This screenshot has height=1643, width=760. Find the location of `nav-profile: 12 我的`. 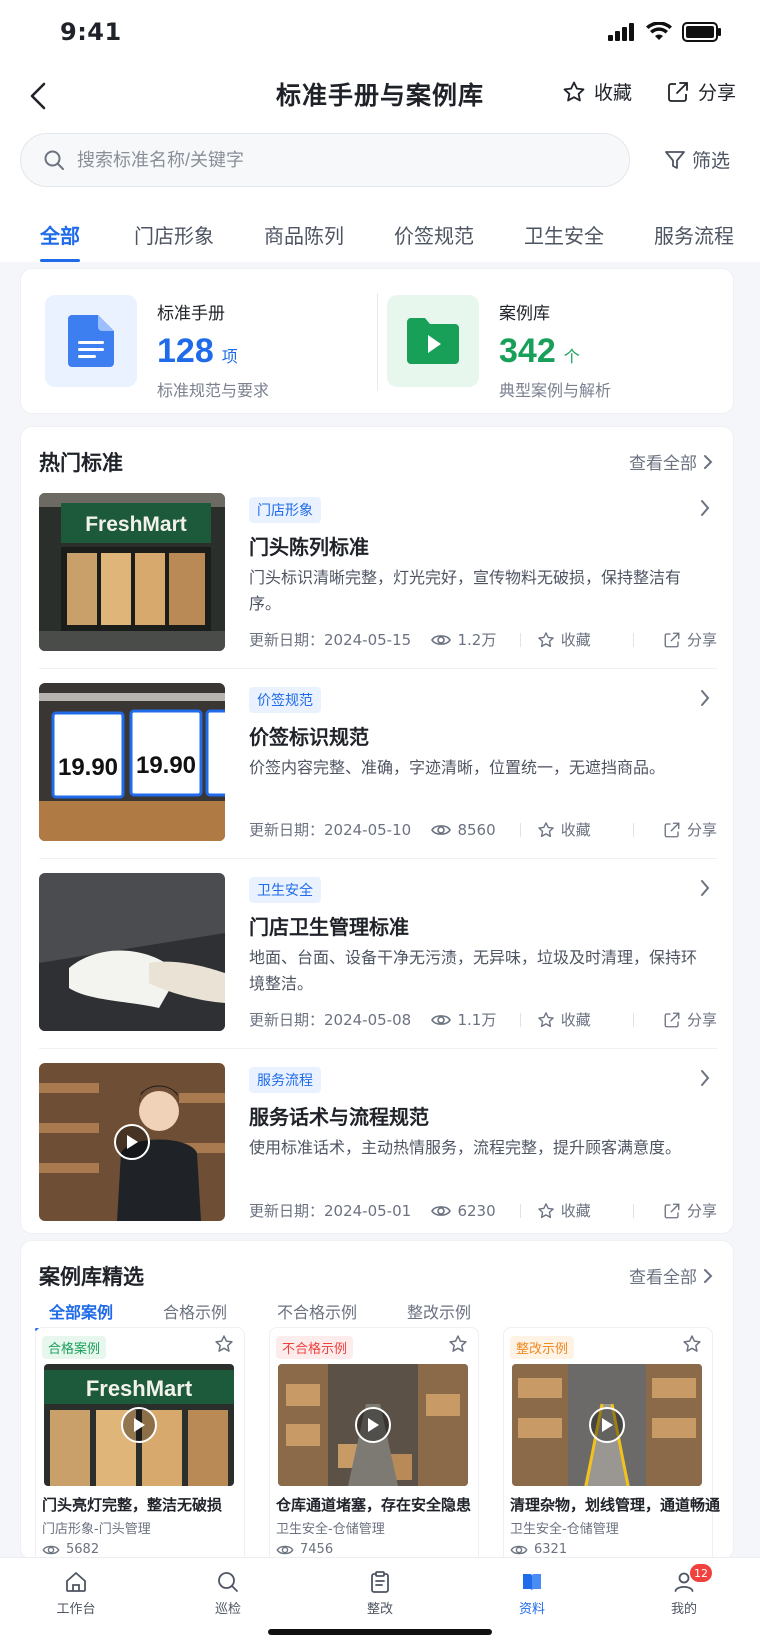

nav-profile: 12 我的 is located at coordinates (684, 1600).